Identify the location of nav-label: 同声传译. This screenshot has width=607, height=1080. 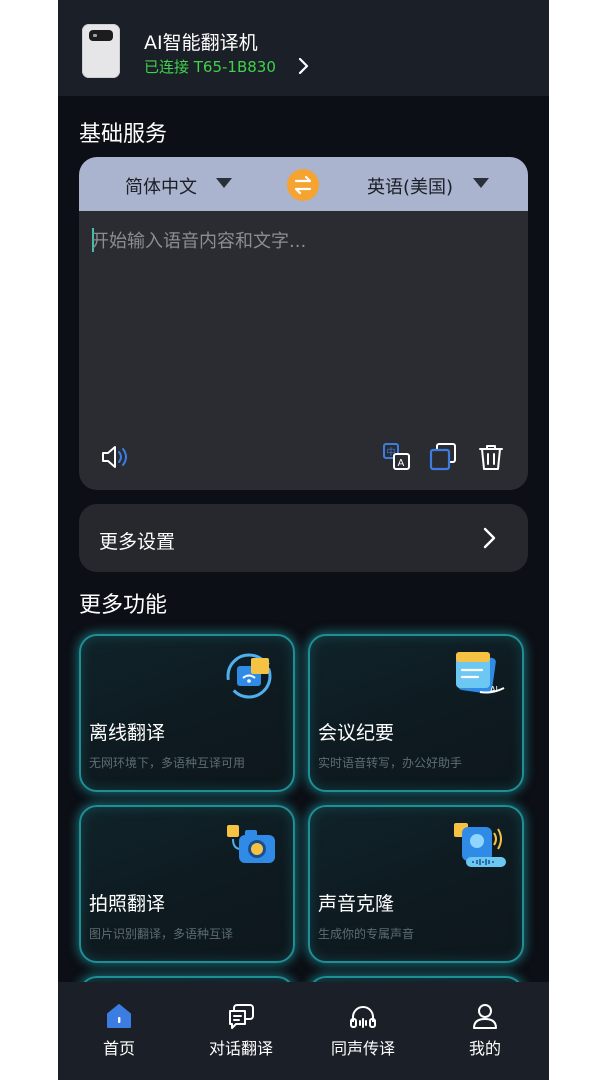
(362, 1048).